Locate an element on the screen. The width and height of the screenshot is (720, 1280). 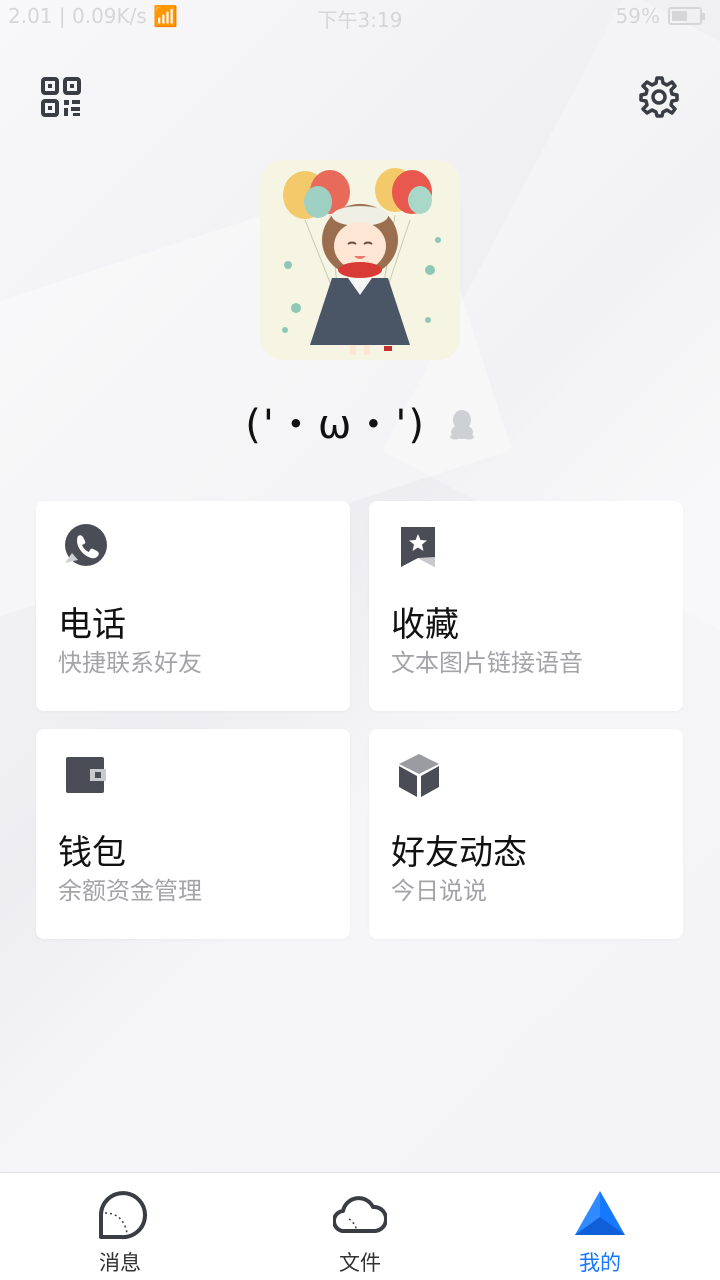
triangle-icon is located at coordinates (600, 1216).